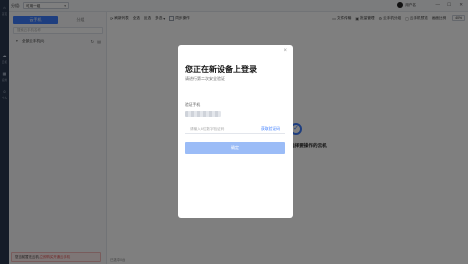 The width and height of the screenshot is (468, 264). What do you see at coordinates (235, 148) in the screenshot?
I see `confirm-button: 确定` at bounding box center [235, 148].